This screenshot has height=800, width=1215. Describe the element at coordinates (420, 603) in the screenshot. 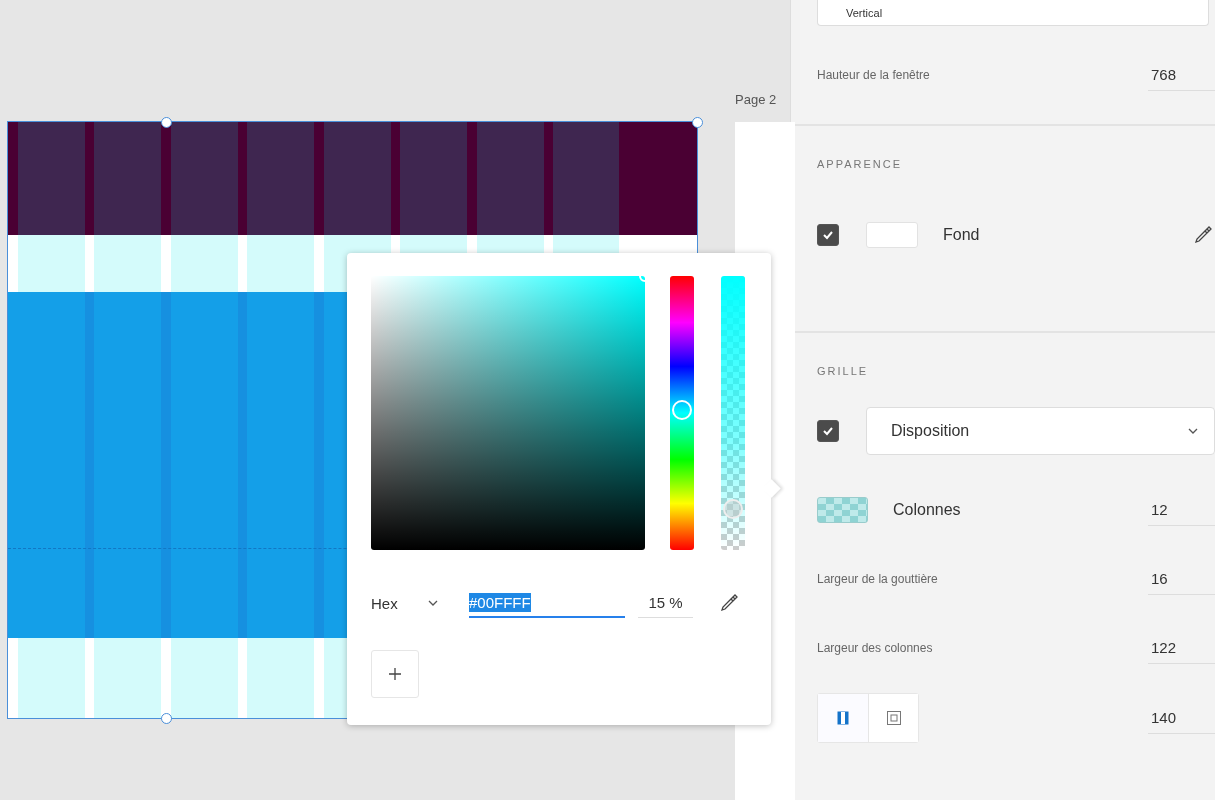

I see `color-format-dropdown: Hex` at that location.